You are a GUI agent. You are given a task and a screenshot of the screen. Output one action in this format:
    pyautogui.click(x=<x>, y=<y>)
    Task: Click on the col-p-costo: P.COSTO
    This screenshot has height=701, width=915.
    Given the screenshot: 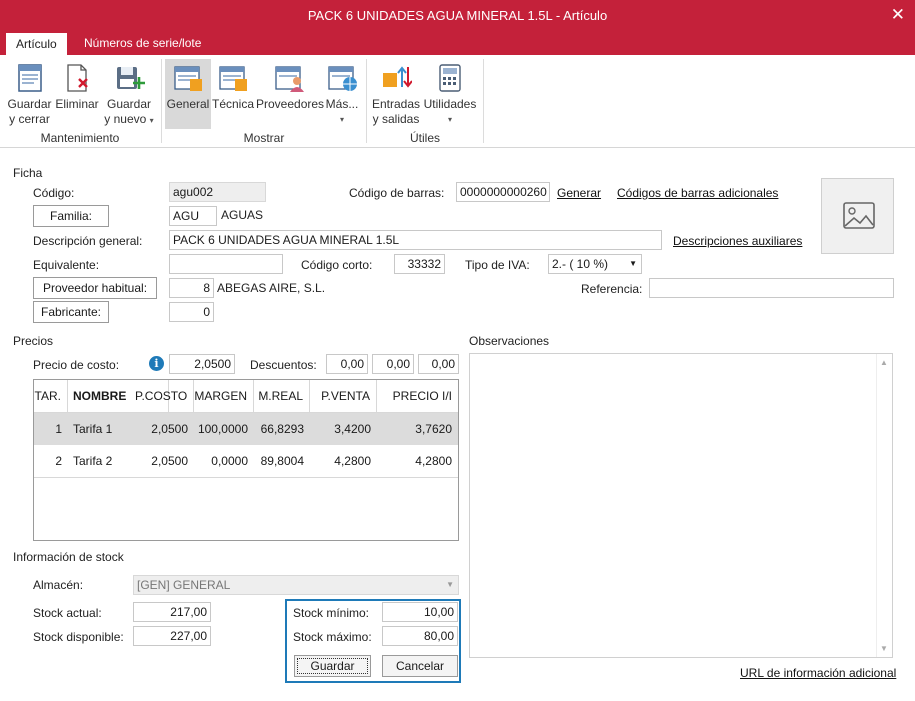 What is the action you would take?
    pyautogui.click(x=164, y=396)
    